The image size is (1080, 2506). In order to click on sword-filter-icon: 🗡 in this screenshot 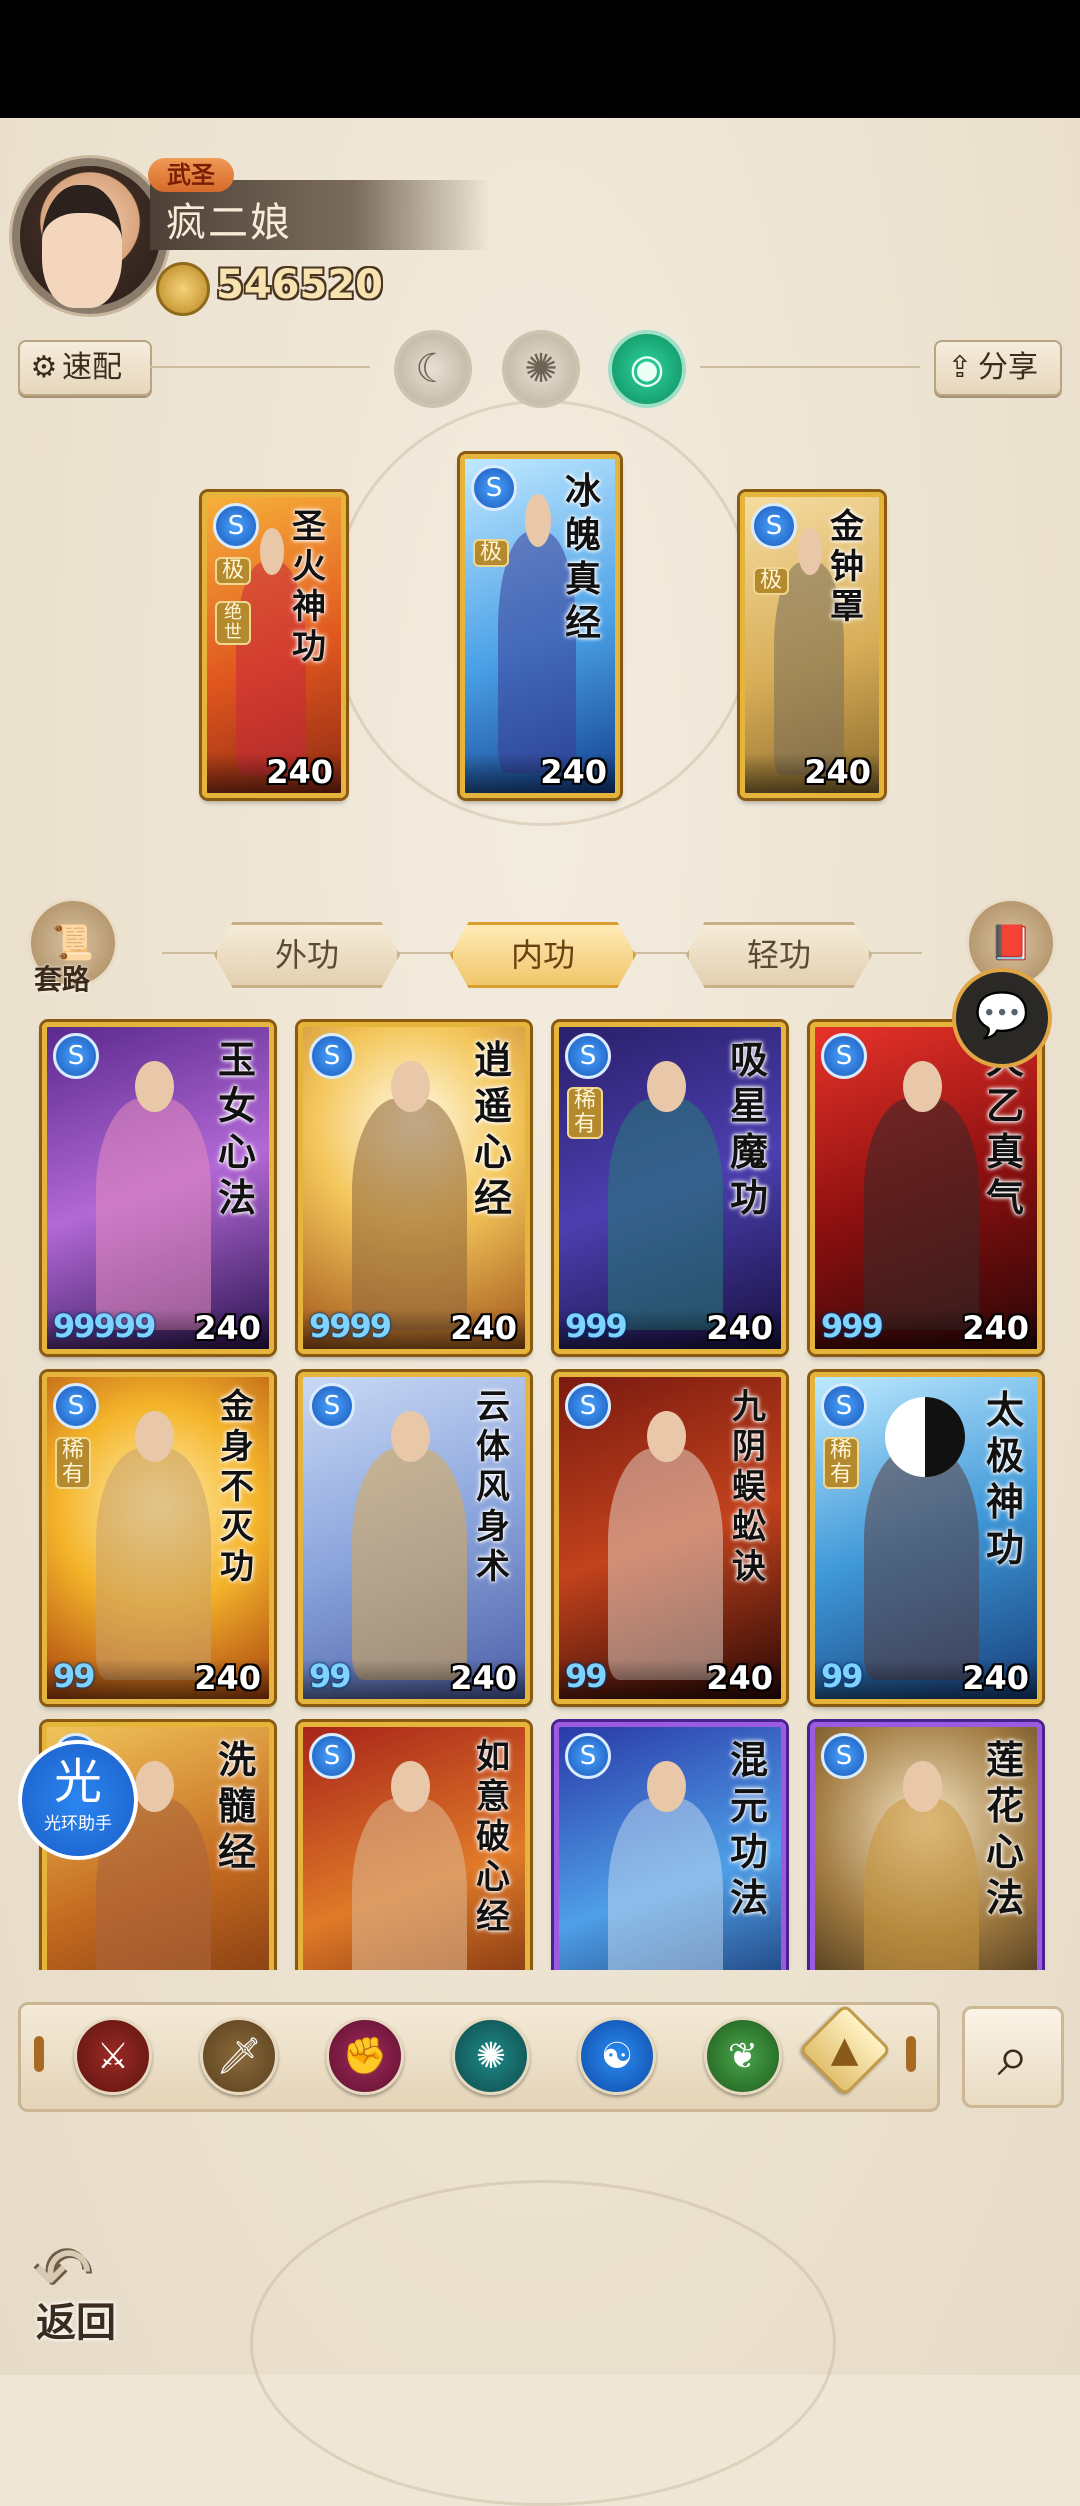, I will do `click(239, 2056)`.